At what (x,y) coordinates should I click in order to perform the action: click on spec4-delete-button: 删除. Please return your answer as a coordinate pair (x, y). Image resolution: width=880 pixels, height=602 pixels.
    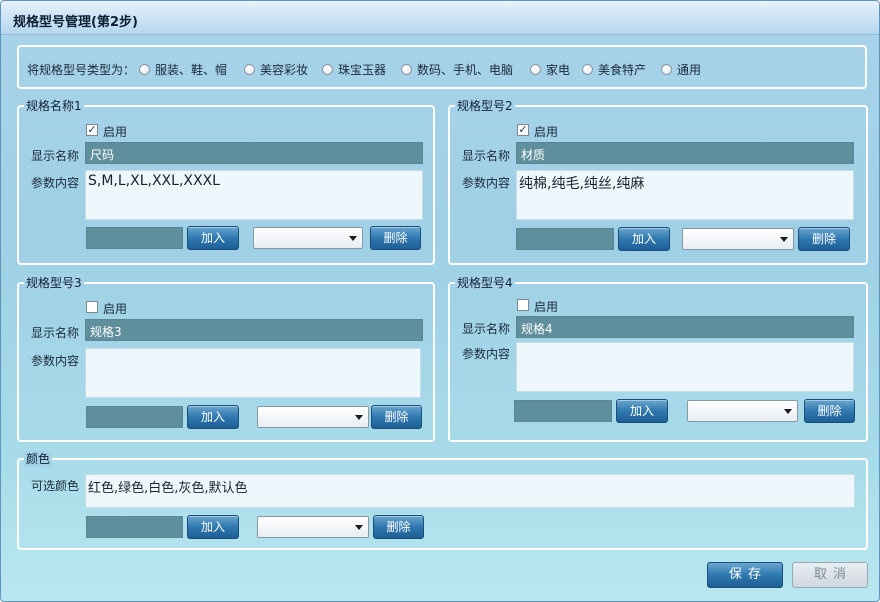
    Looking at the image, I should click on (829, 411).